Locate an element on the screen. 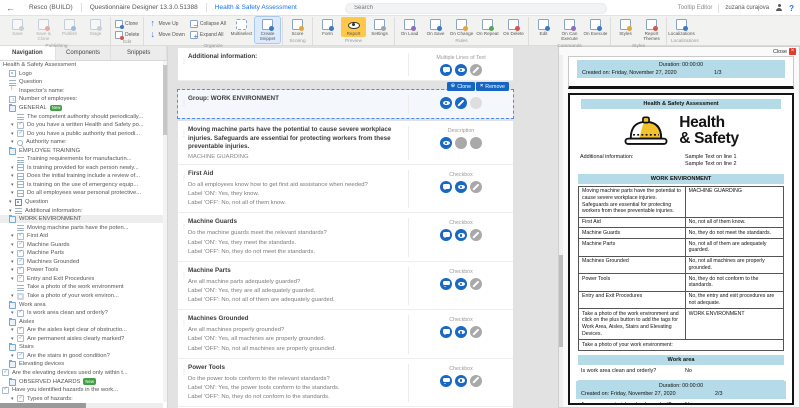  on-execute-button: On Execute is located at coordinates (595, 27).